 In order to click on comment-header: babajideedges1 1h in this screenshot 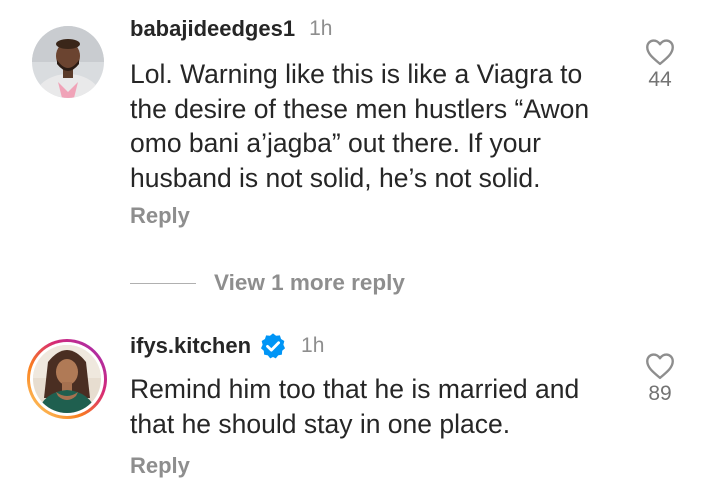, I will do `click(231, 29)`.